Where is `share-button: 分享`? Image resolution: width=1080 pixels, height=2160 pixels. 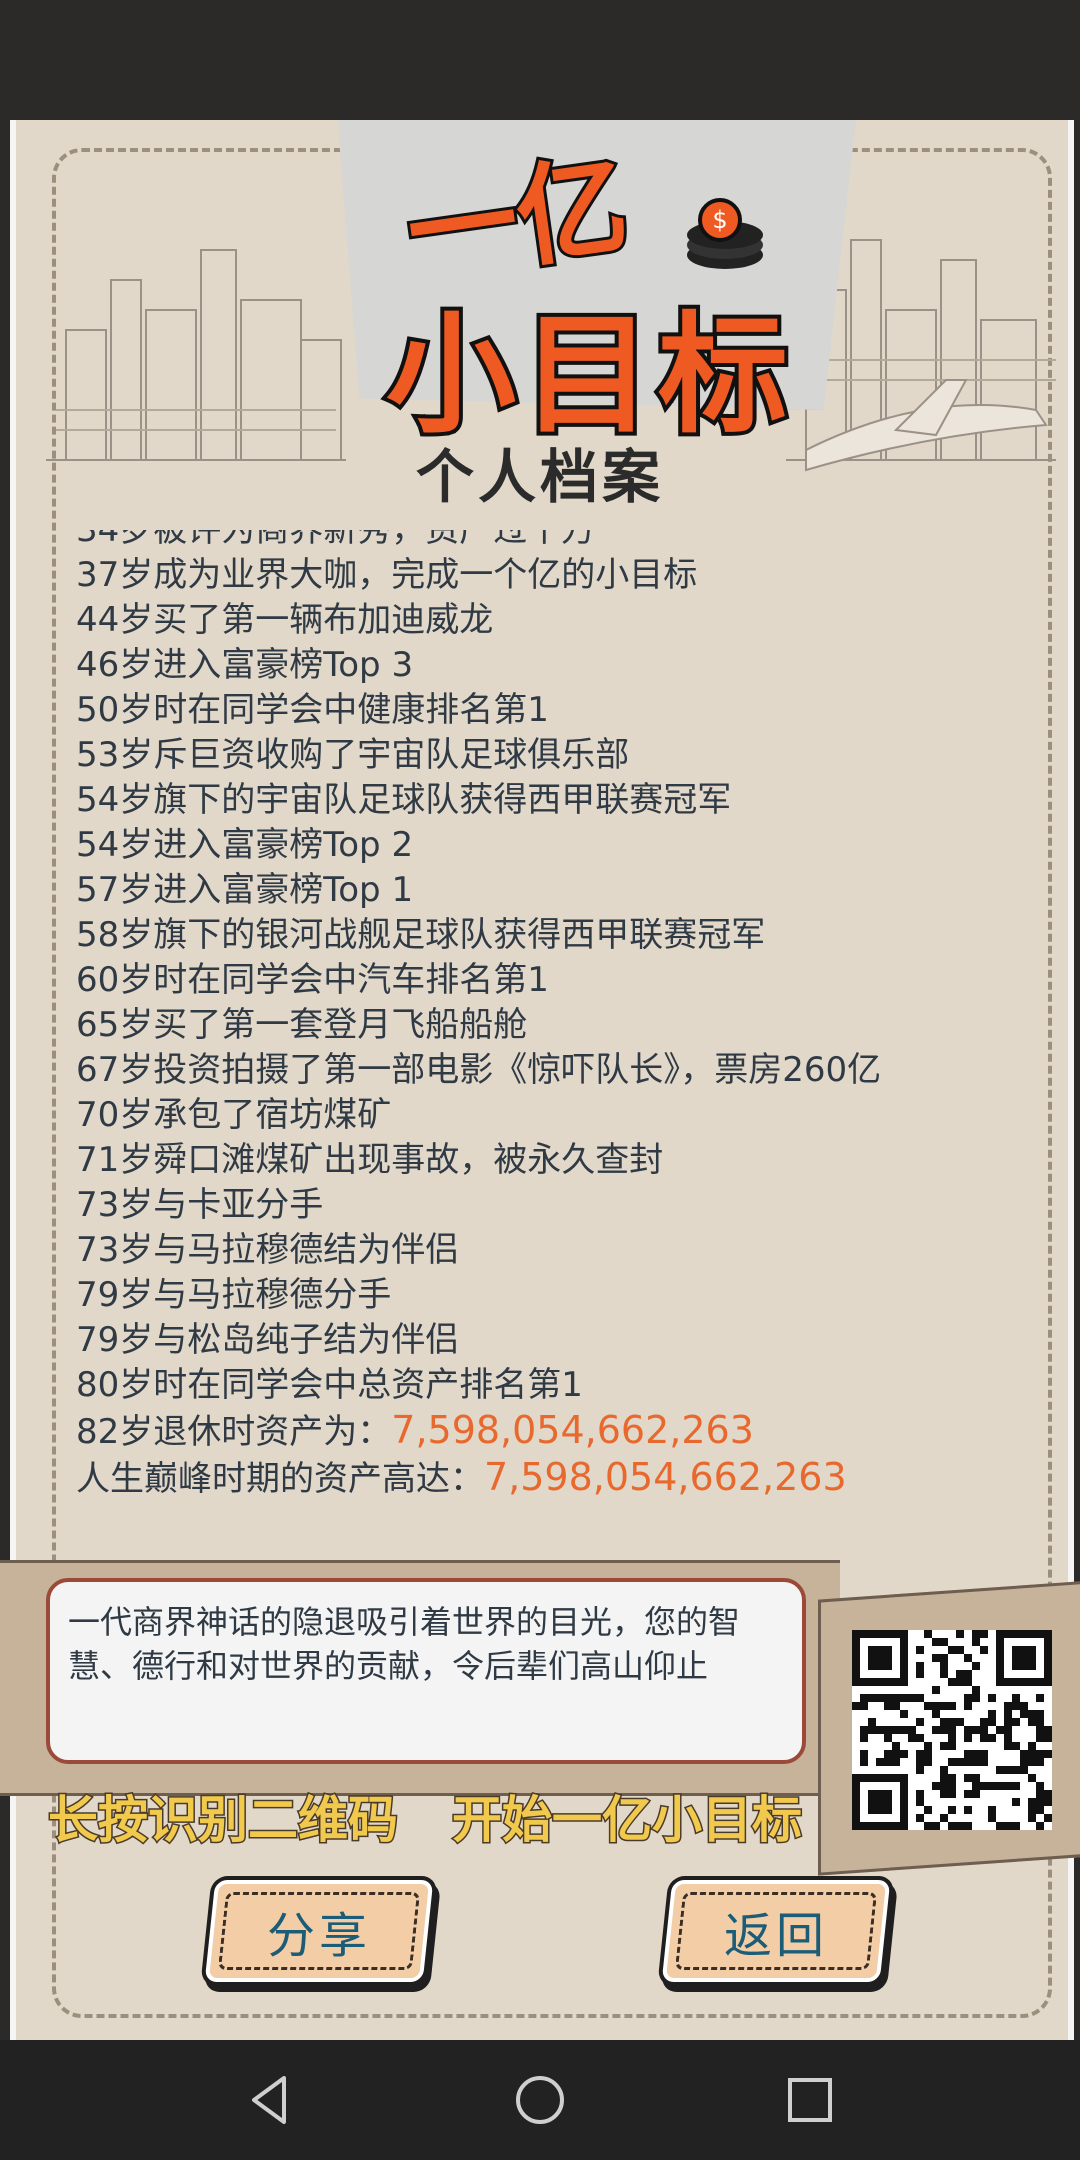
share-button: 分享 is located at coordinates (319, 1931).